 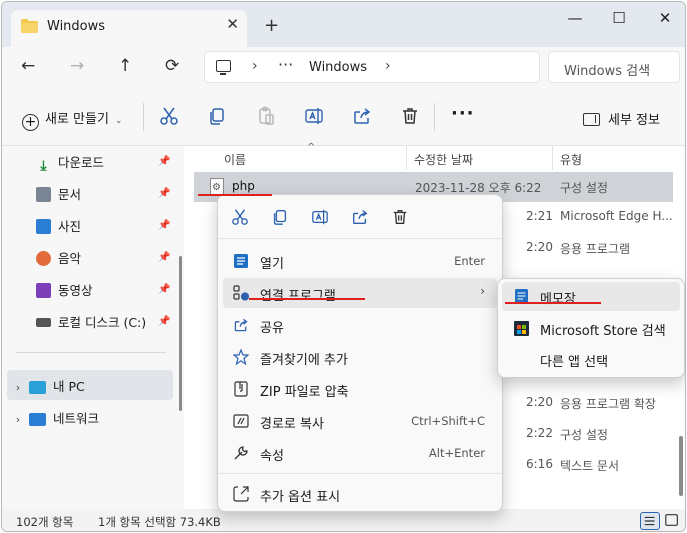 I want to click on menu-item-label: 즐겨찾기에 추가, so click(x=304, y=360).